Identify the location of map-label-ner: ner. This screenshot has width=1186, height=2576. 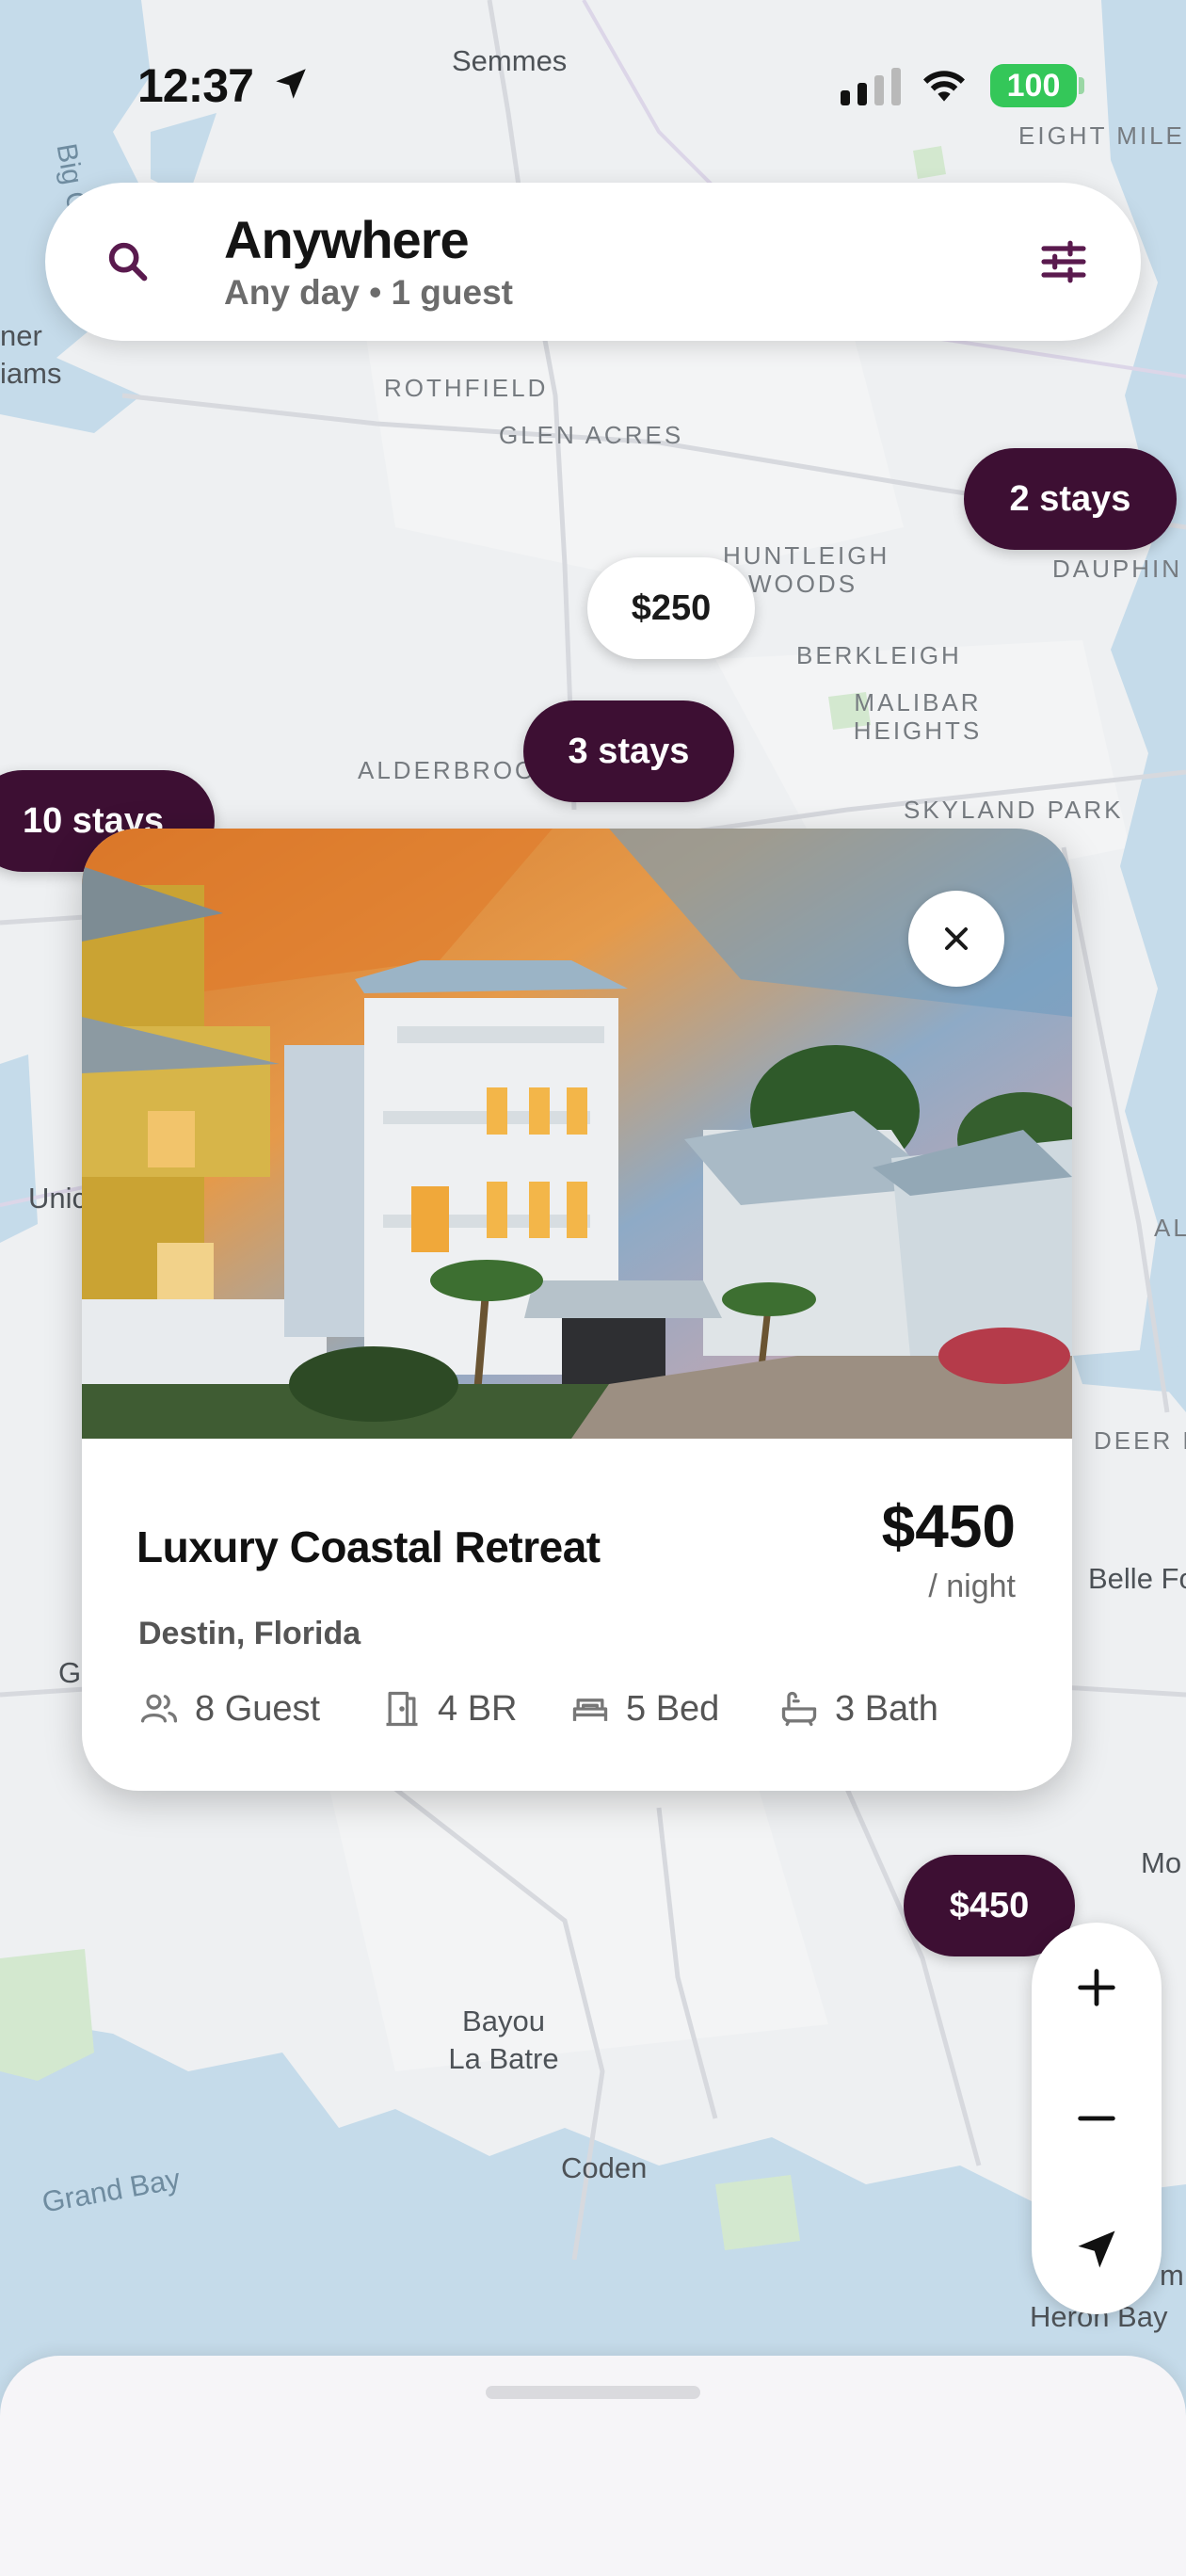
(21, 335).